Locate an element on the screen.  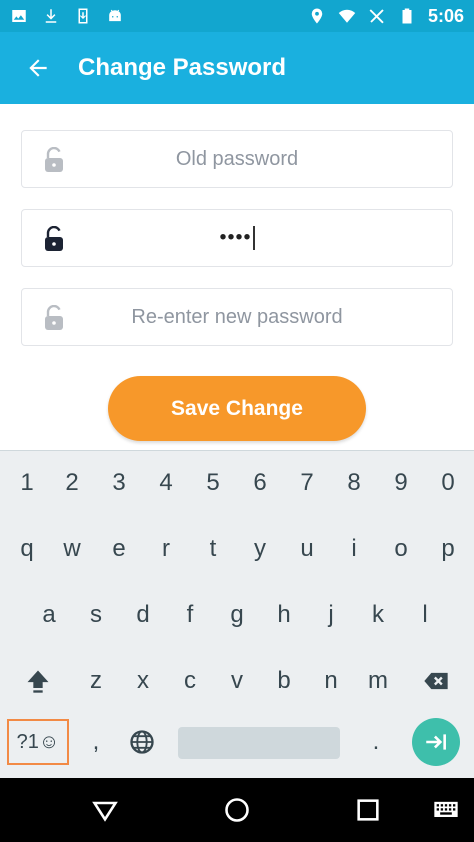
key: f is located at coordinates (190, 615).